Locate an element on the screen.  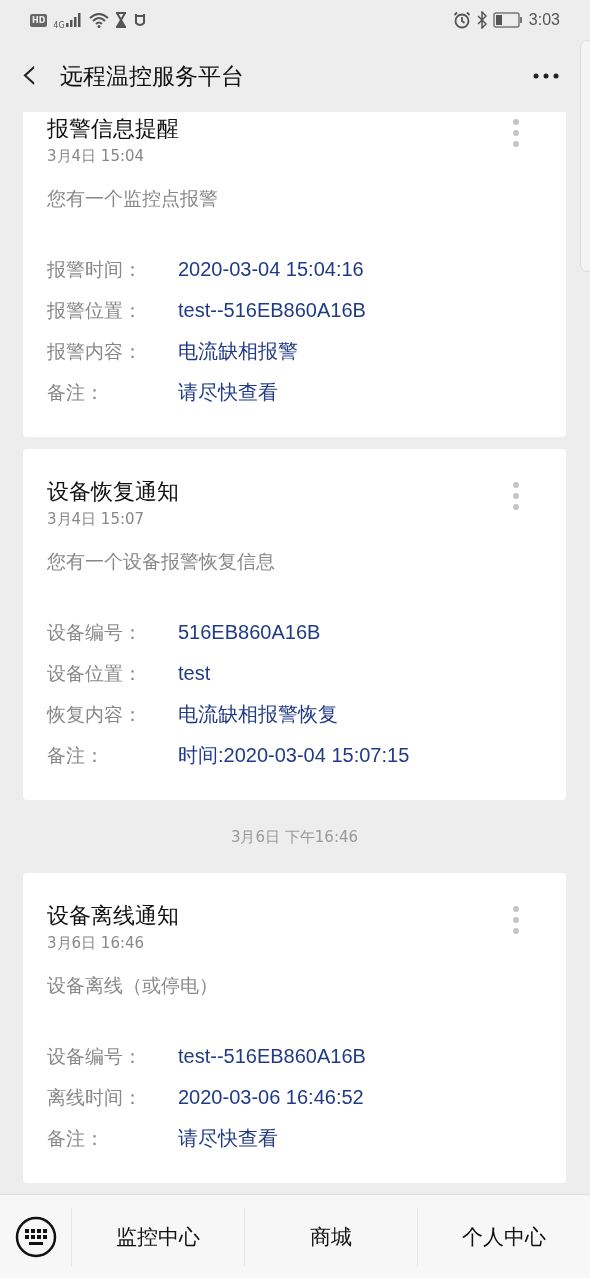
hourglass-icon is located at coordinates (120, 20).